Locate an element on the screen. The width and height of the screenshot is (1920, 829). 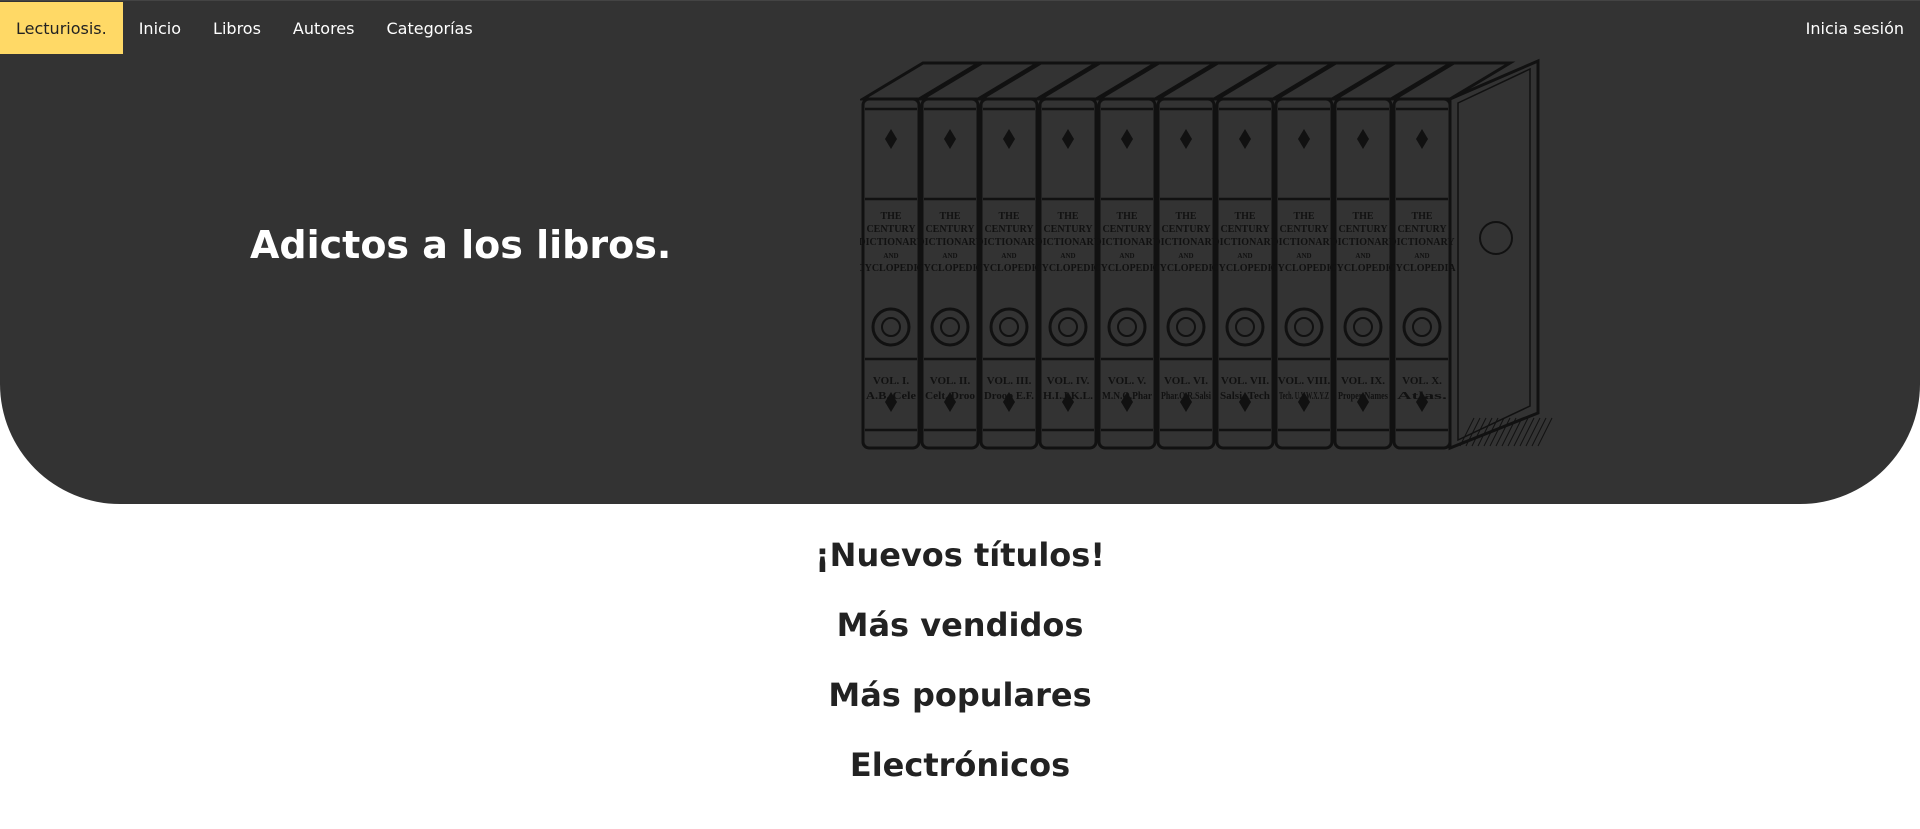
nav-link-autores: Autores is located at coordinates (324, 28).